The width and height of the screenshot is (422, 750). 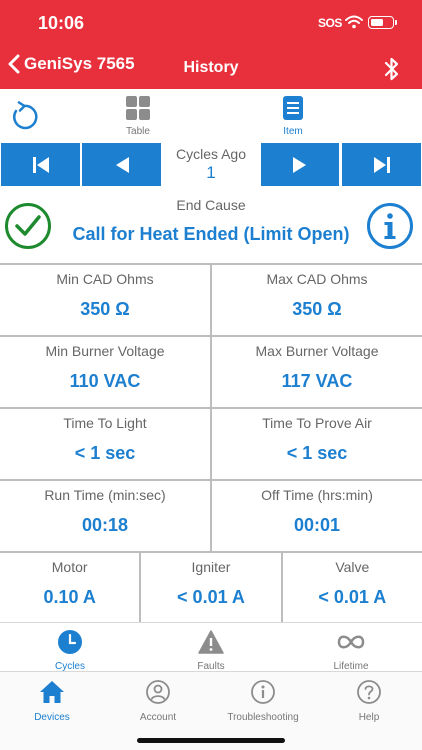 I want to click on igniter-cell: Igniter < 0.01 A, so click(x=212, y=588).